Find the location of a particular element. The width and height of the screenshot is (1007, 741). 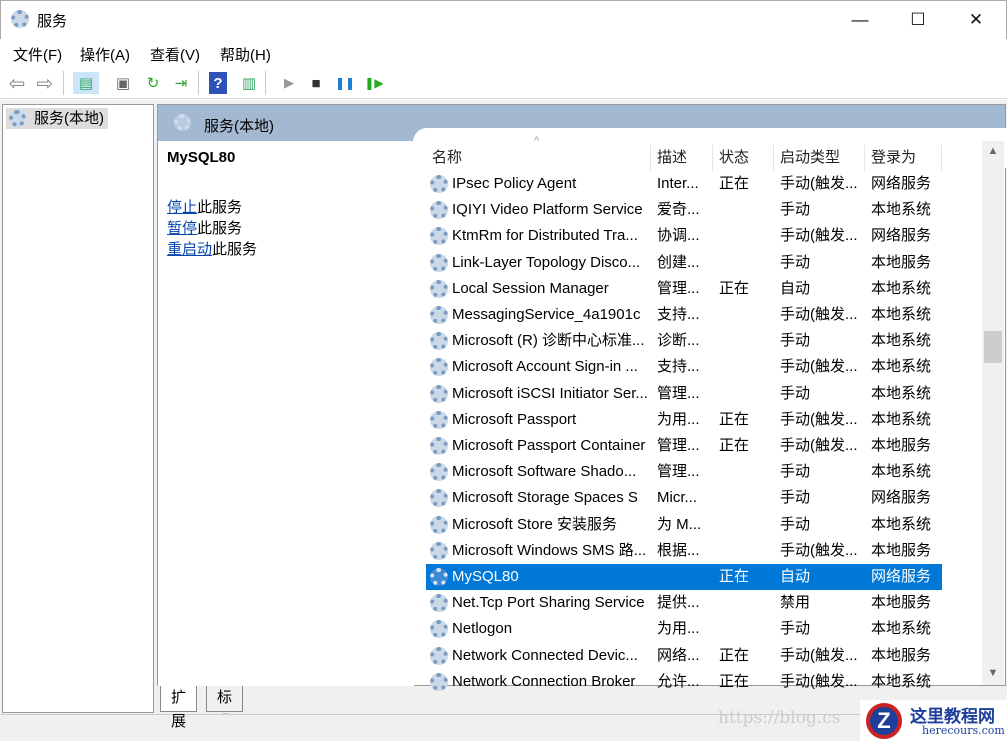

maximize-button: ☐ is located at coordinates (918, 20).